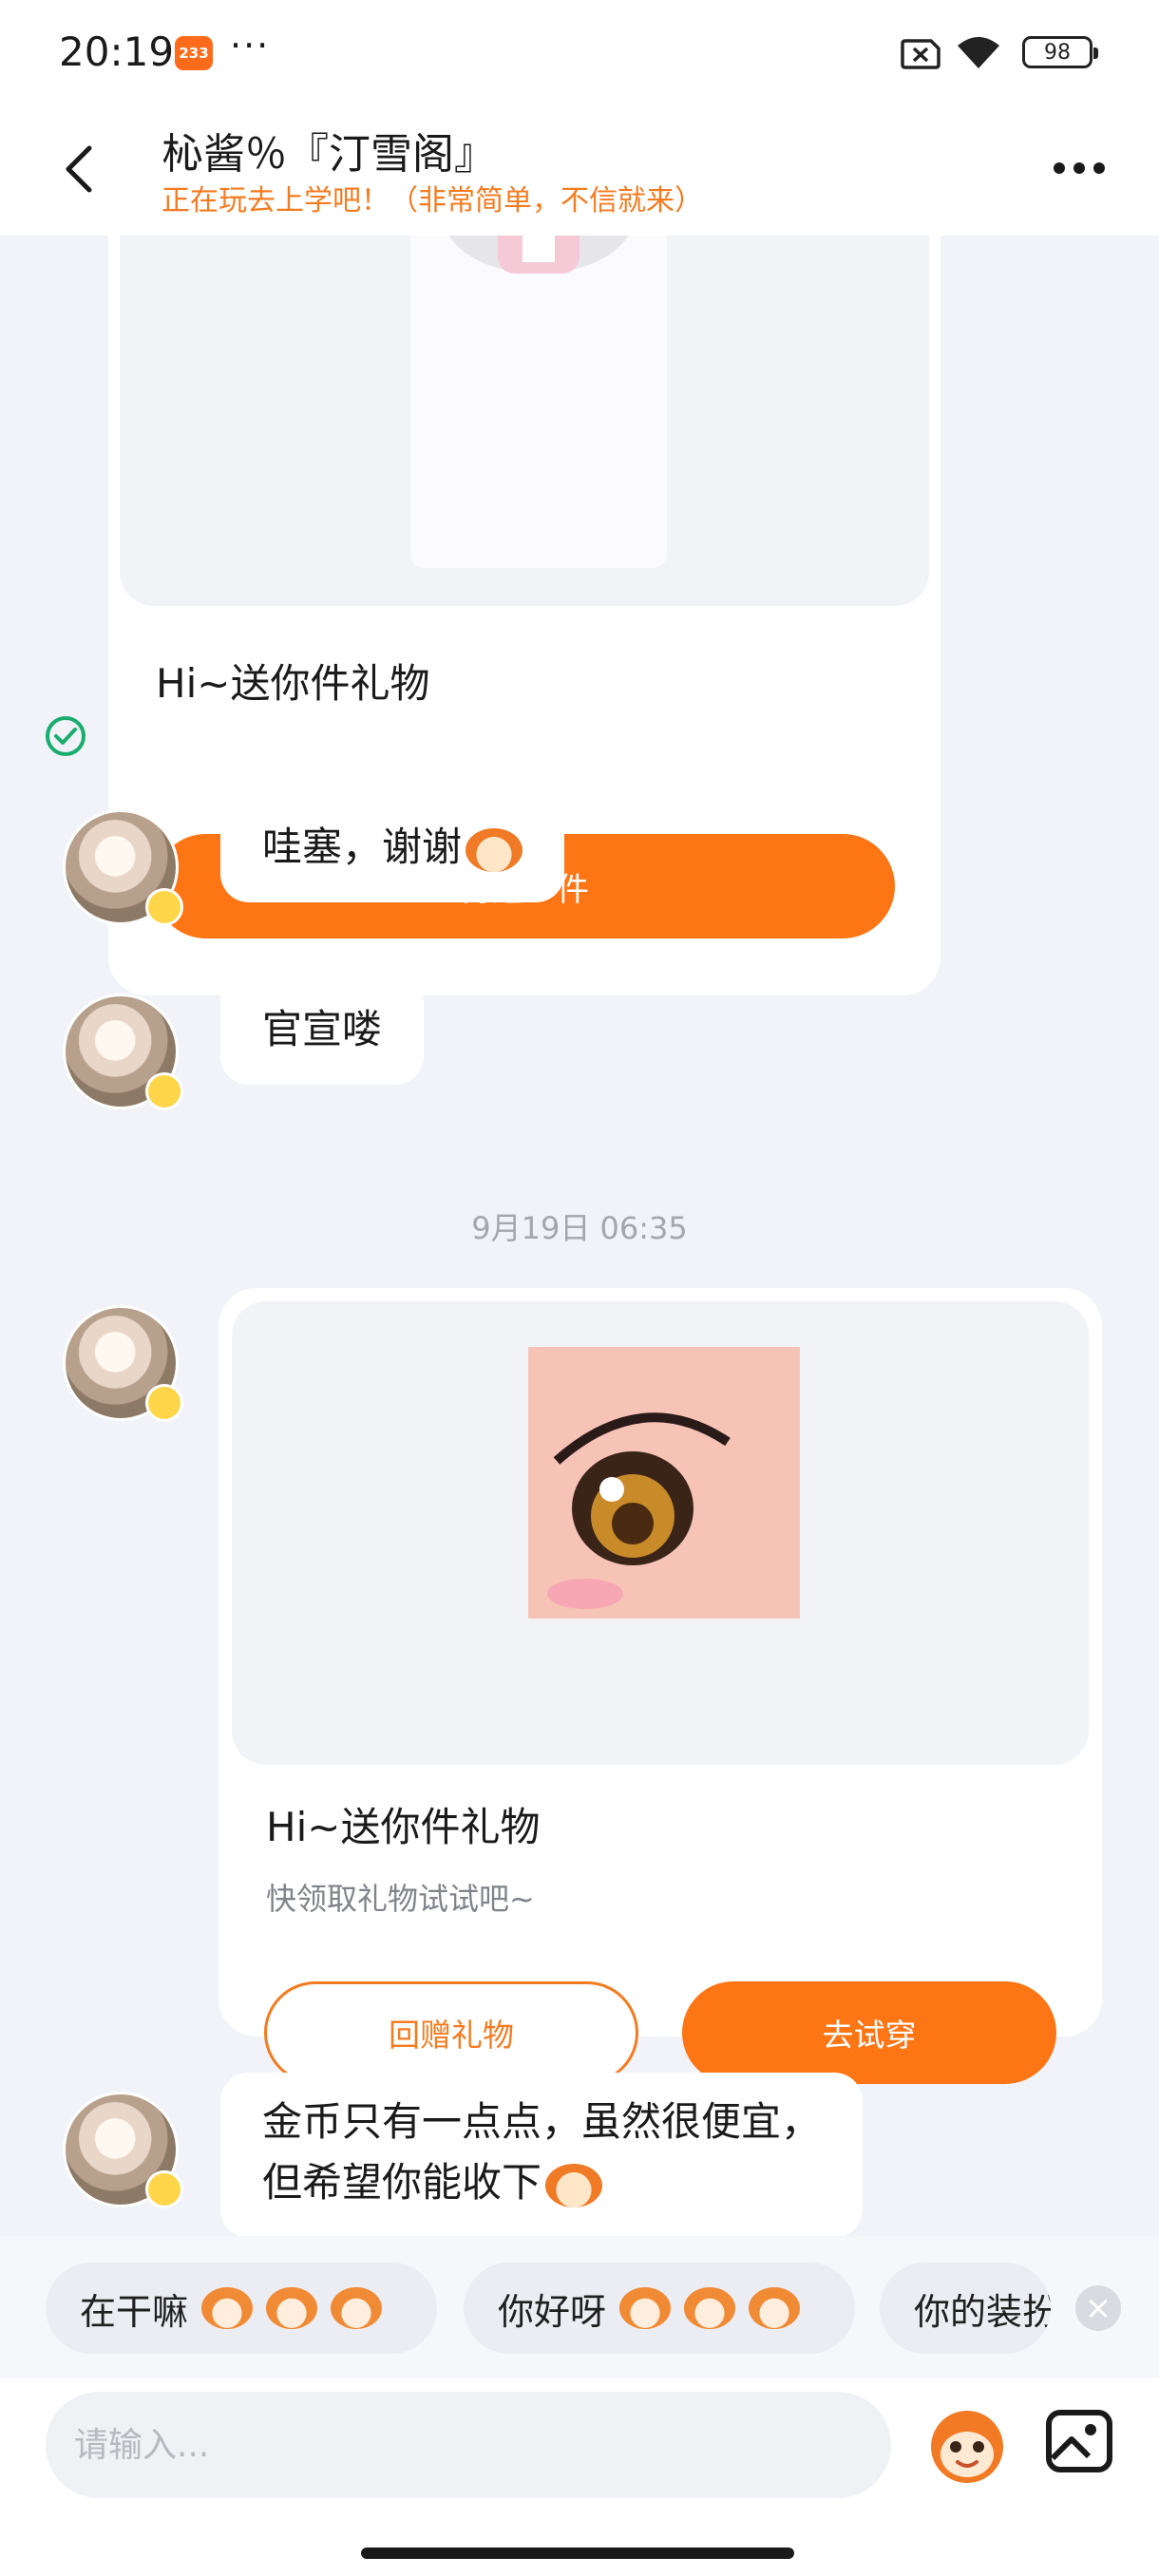 This screenshot has height=2576, width=1159. I want to click on message-bubble: 金币只有一点点，虽然很便宜， 但希望你能收下, so click(542, 2154).